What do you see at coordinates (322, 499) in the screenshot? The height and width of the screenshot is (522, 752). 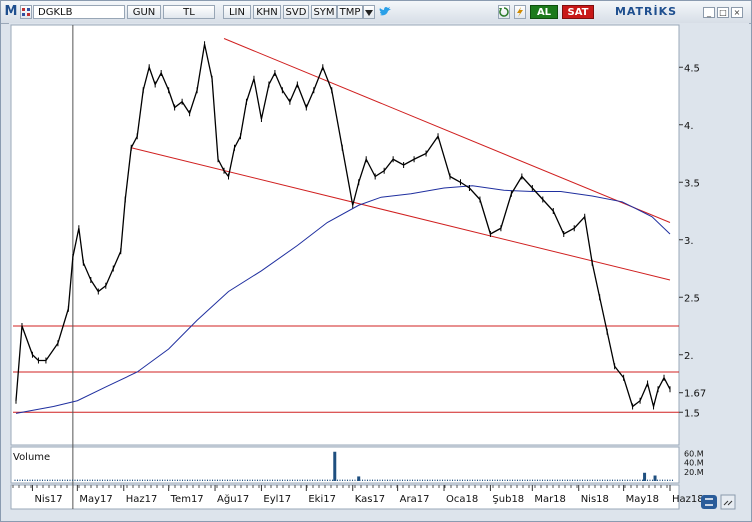 I see `x-tick-label: Eki17` at bounding box center [322, 499].